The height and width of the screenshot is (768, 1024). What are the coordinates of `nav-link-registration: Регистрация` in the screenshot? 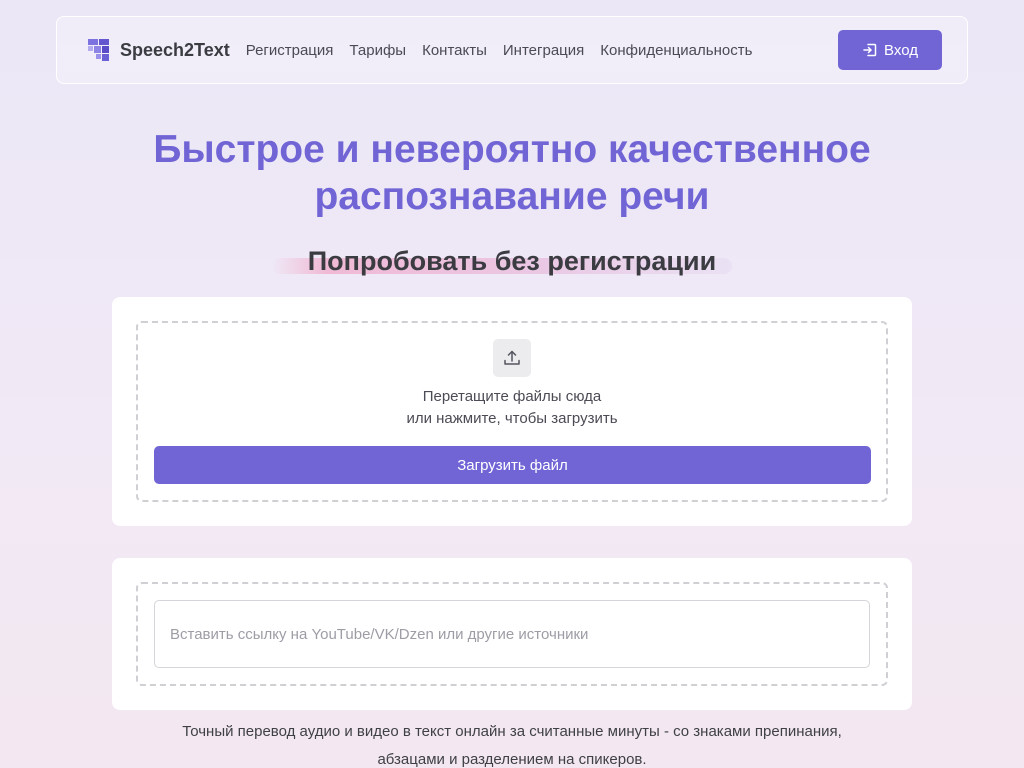 It's located at (290, 50).